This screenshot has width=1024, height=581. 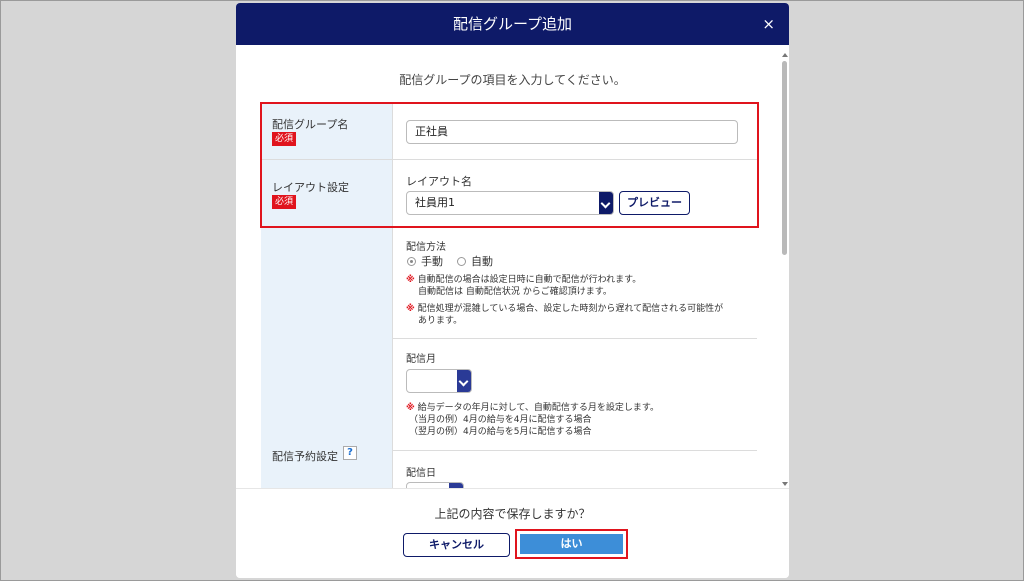 What do you see at coordinates (509, 165) in the screenshot?
I see `highlight-box` at bounding box center [509, 165].